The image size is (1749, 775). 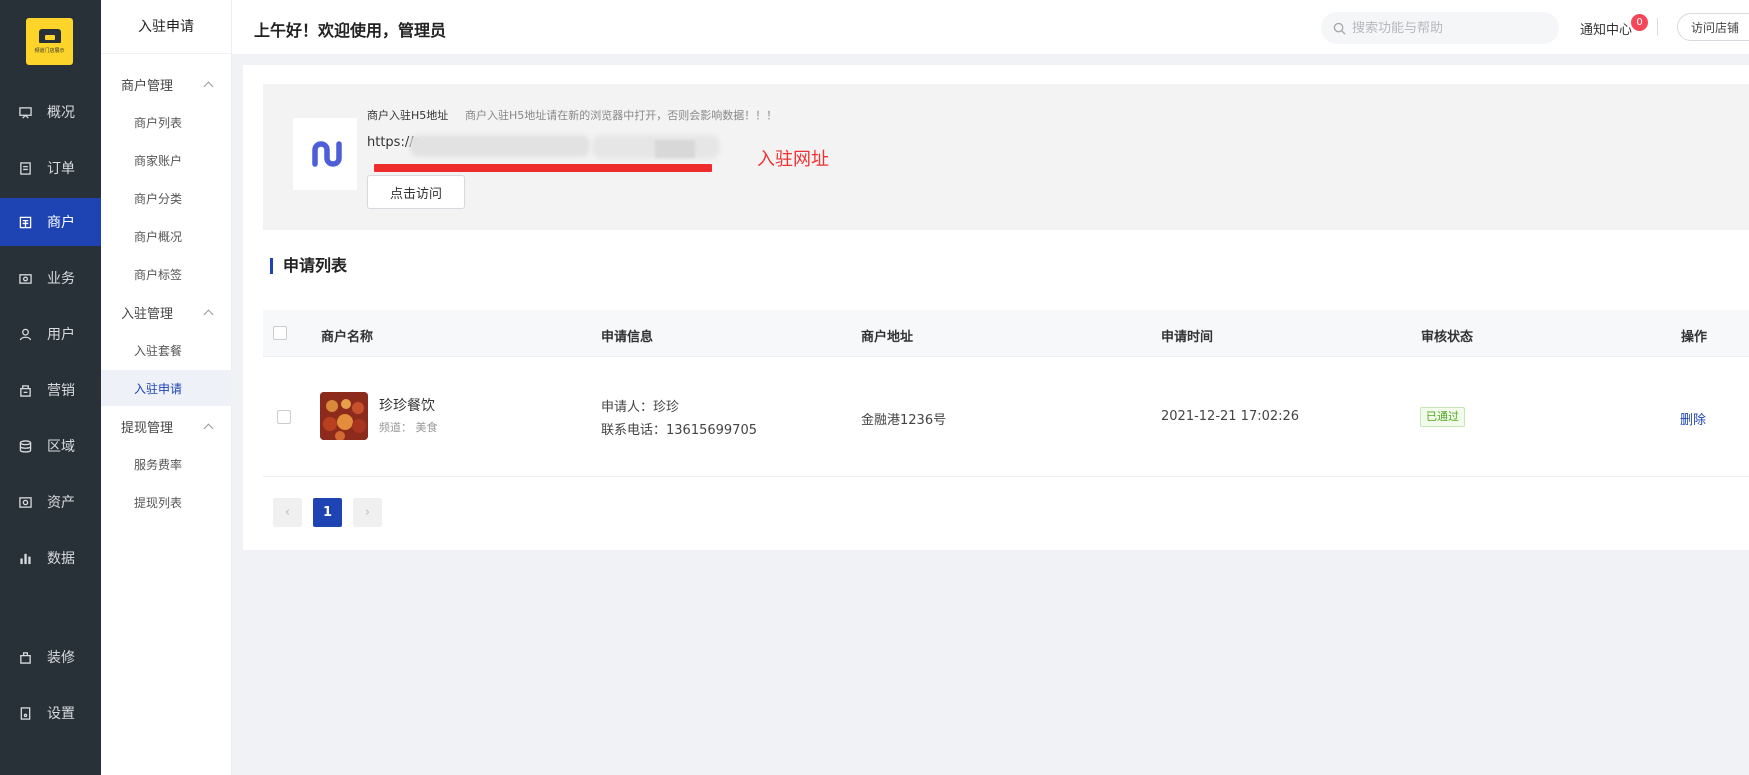 What do you see at coordinates (25, 713) in the screenshot?
I see `settings-icon` at bounding box center [25, 713].